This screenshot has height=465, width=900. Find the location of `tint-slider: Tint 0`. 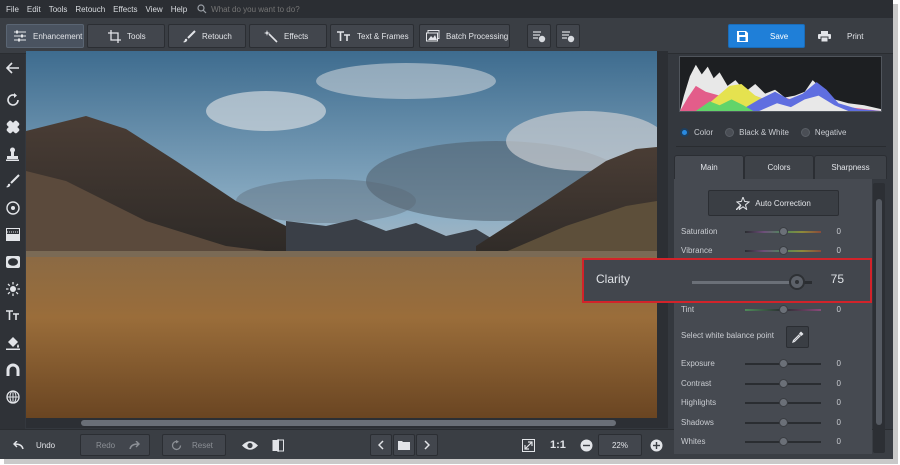

tint-slider: Tint 0 is located at coordinates (761, 310).